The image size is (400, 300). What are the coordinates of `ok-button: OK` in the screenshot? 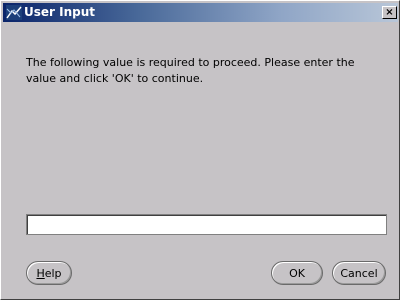 It's located at (297, 273).